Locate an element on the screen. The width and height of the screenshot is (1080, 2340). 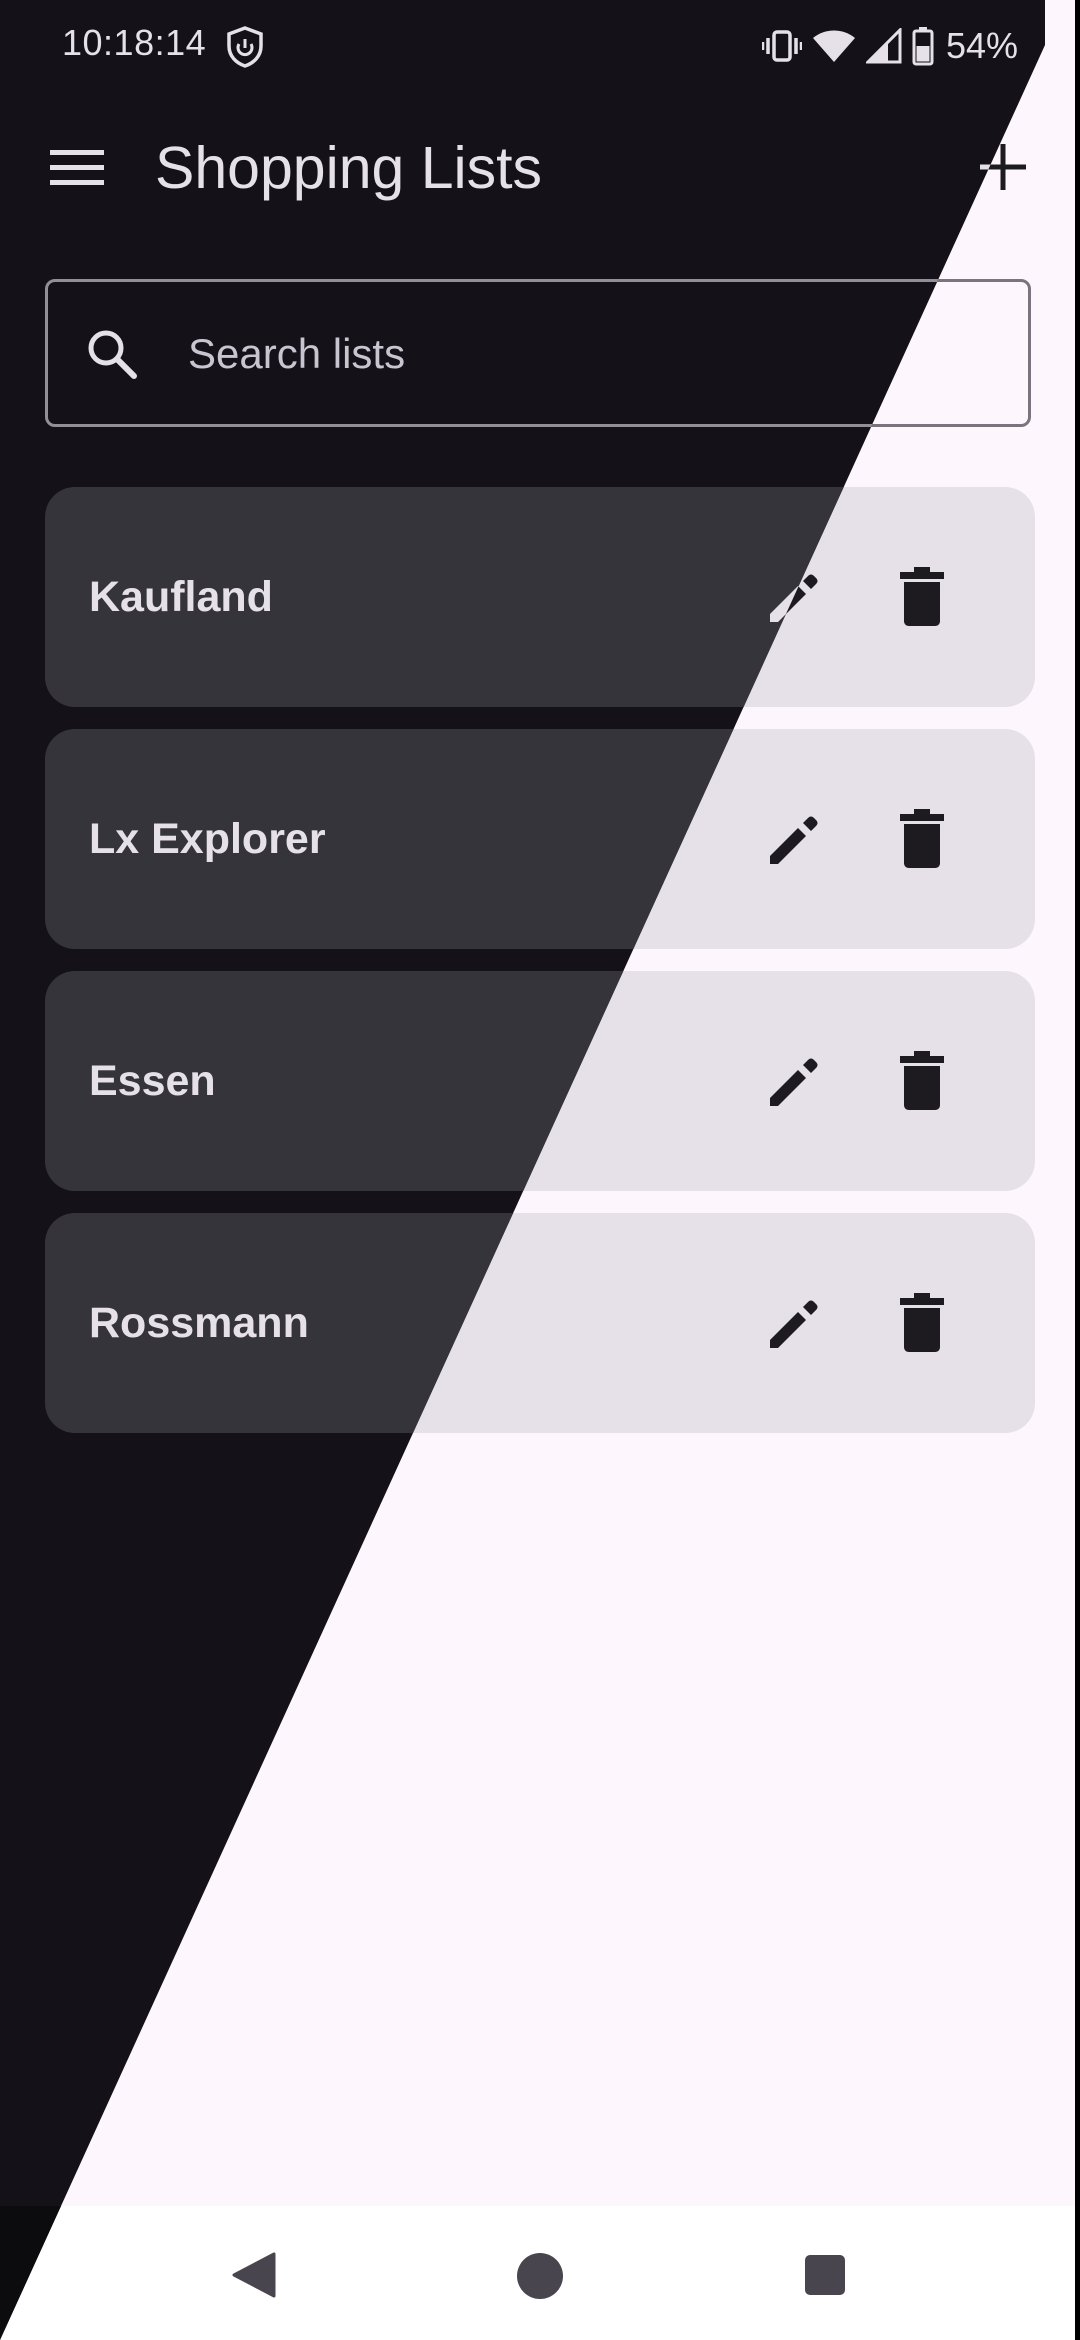
app-bar: Shopping Lists is located at coordinates (522, 169).